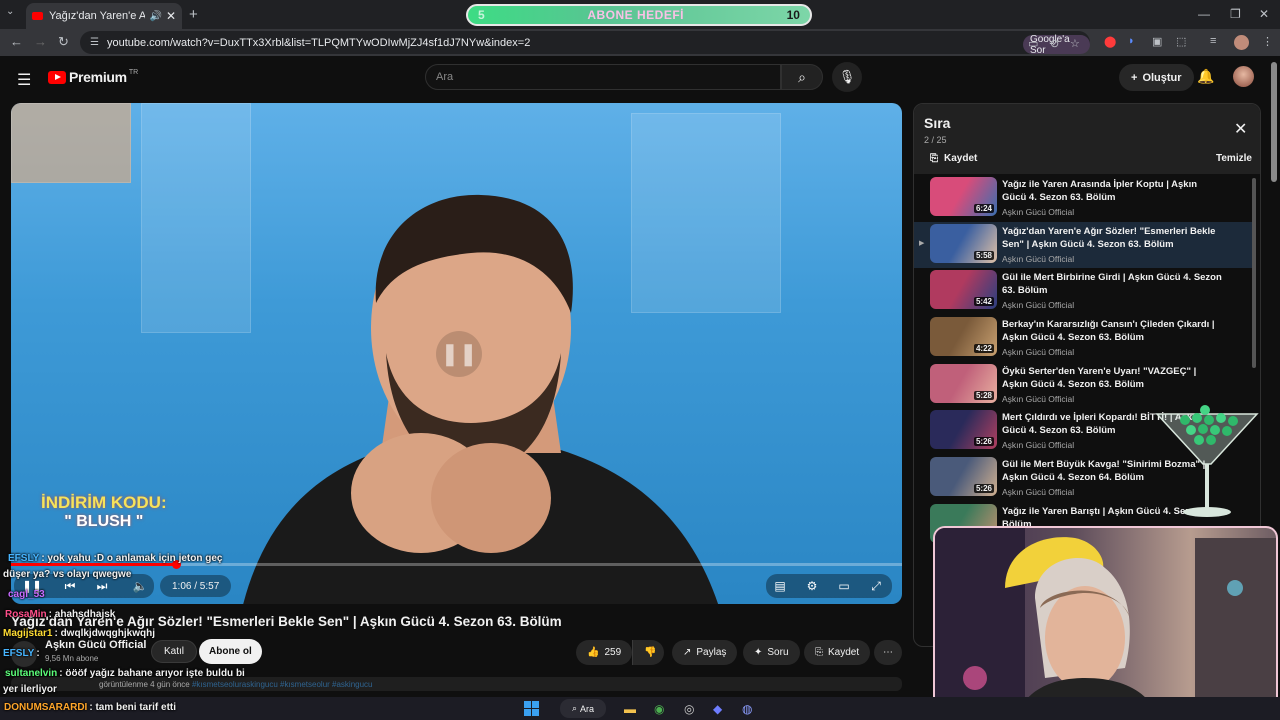  What do you see at coordinates (155, 16) in the screenshot?
I see `speaker-icon: 🔊` at bounding box center [155, 16].